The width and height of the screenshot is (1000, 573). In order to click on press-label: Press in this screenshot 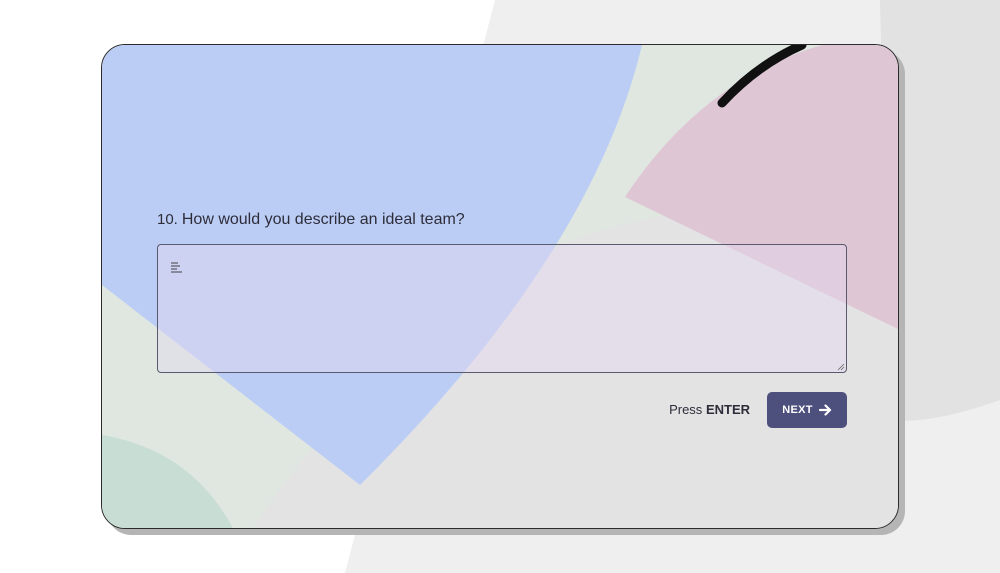, I will do `click(686, 409)`.